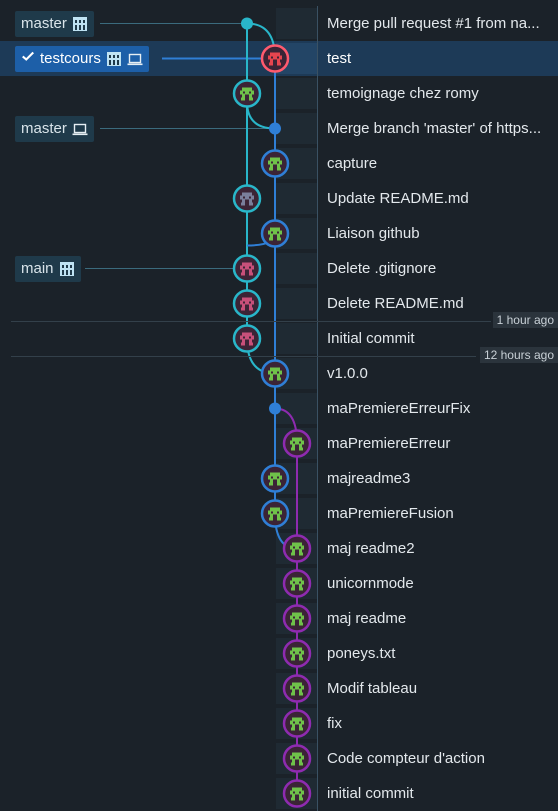  Describe the element at coordinates (525, 320) in the screenshot. I see `time-marker: 1 hour ago` at that location.